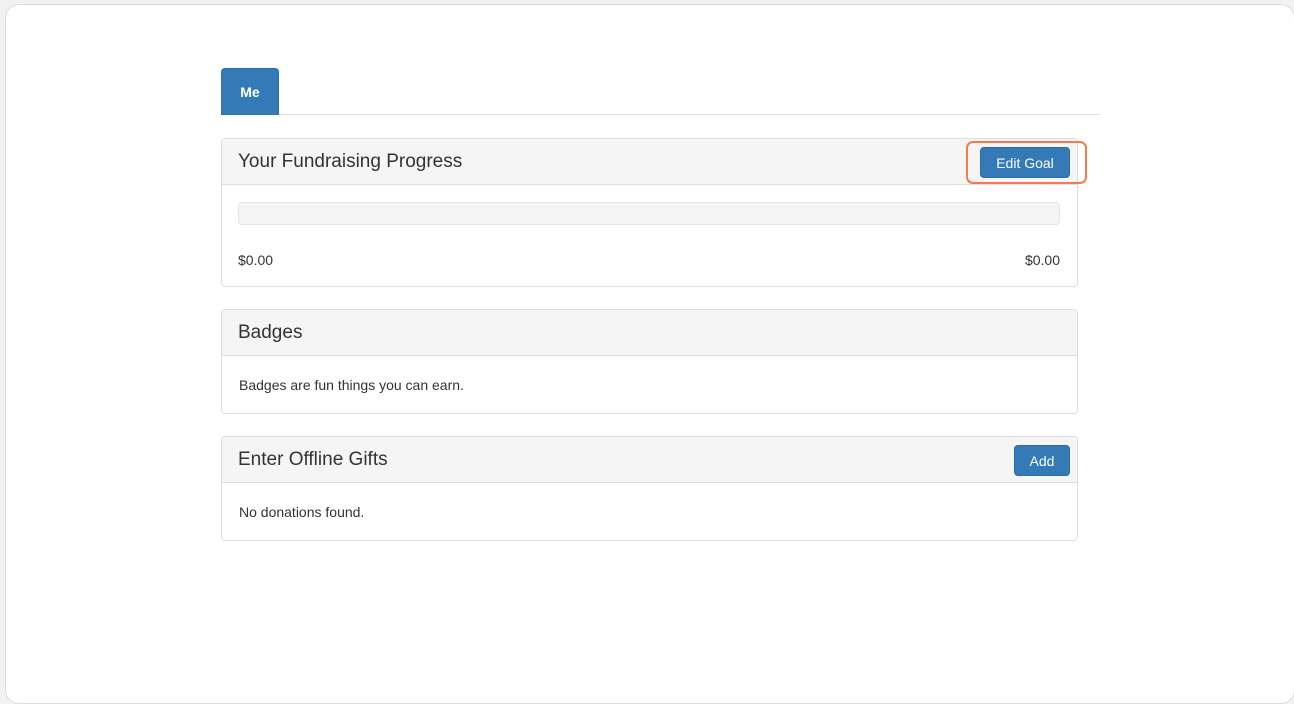 This screenshot has height=704, width=1294. What do you see at coordinates (1042, 460) in the screenshot?
I see `add-gift-button: Add` at bounding box center [1042, 460].